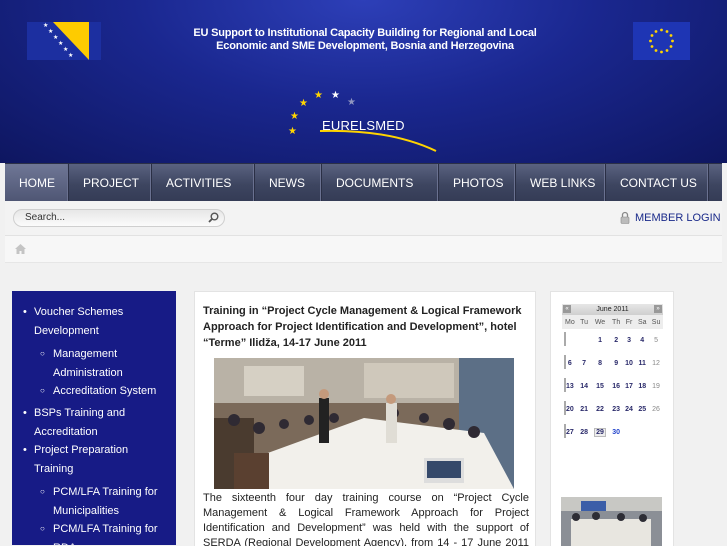 This screenshot has width=727, height=546. What do you see at coordinates (656, 322) in the screenshot?
I see `weekday-label: Su` at bounding box center [656, 322].